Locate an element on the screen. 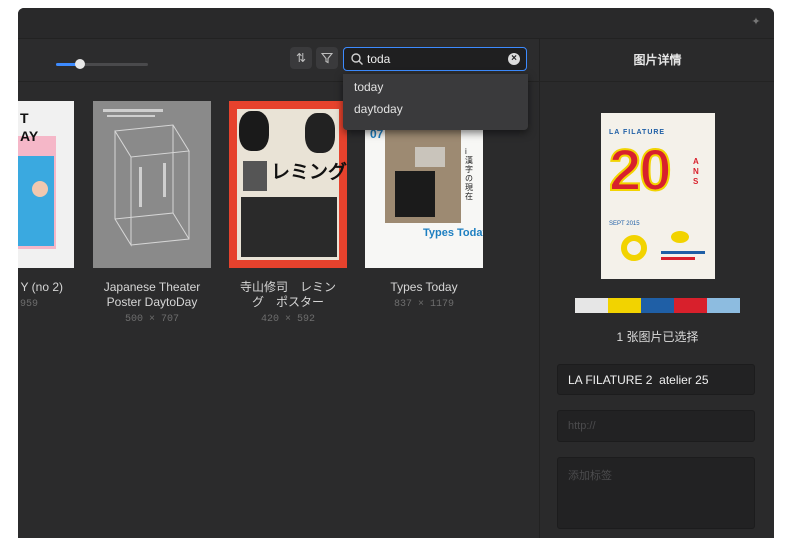 The height and width of the screenshot is (554, 791). item-dimensions: 959 is located at coordinates (28, 304).